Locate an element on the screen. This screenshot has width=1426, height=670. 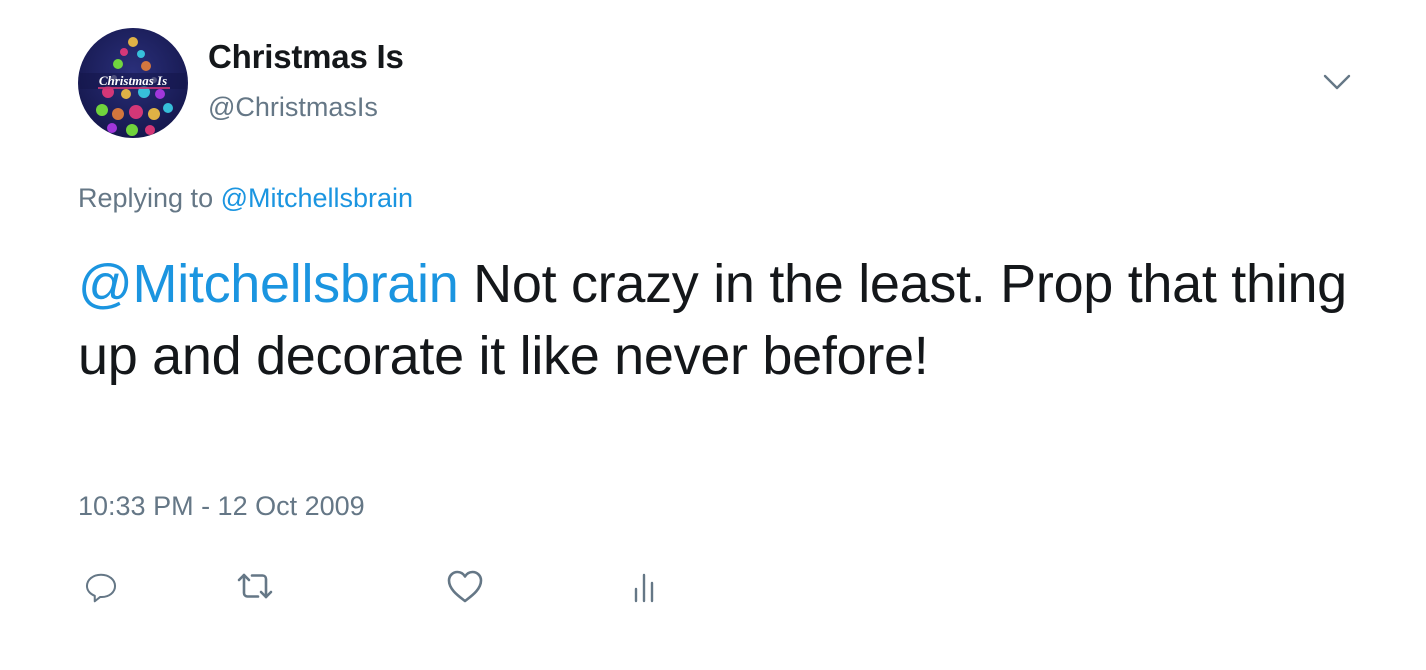
tweet-mention: @Mitchellsbrain is located at coordinates (268, 284).